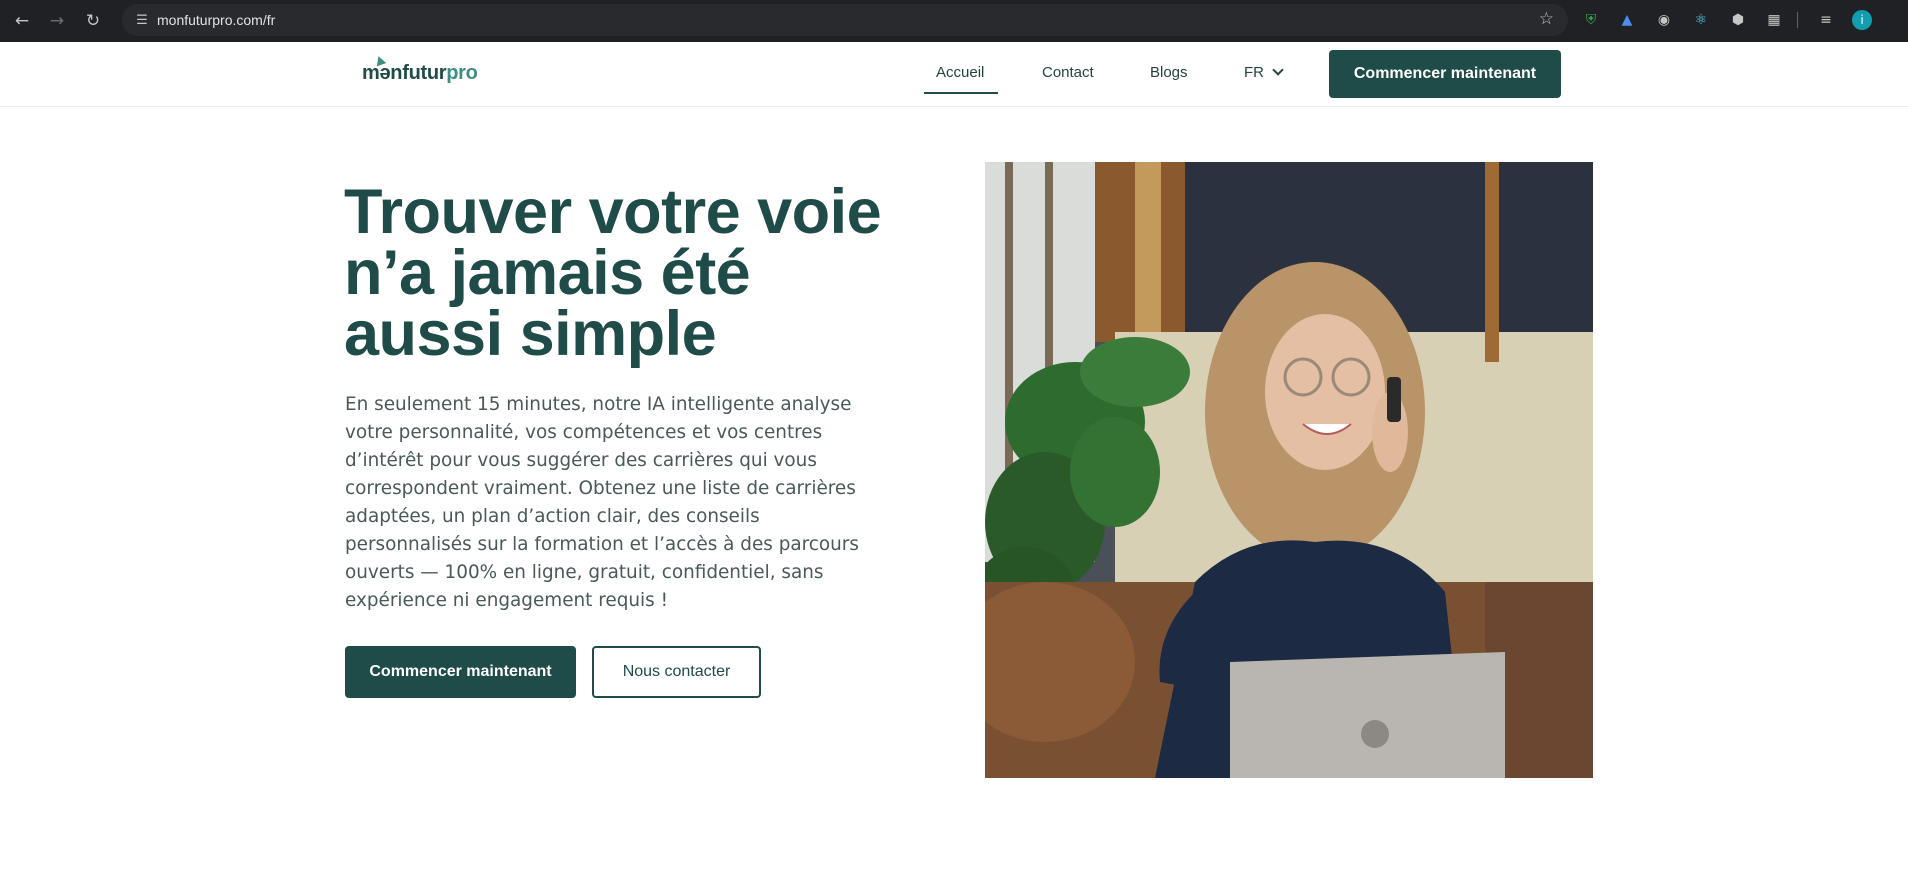 This screenshot has height=886, width=1908. Describe the element at coordinates (845, 20) in the screenshot. I see `address-bar: ☰ monfuturpro.com/fr ☆` at that location.